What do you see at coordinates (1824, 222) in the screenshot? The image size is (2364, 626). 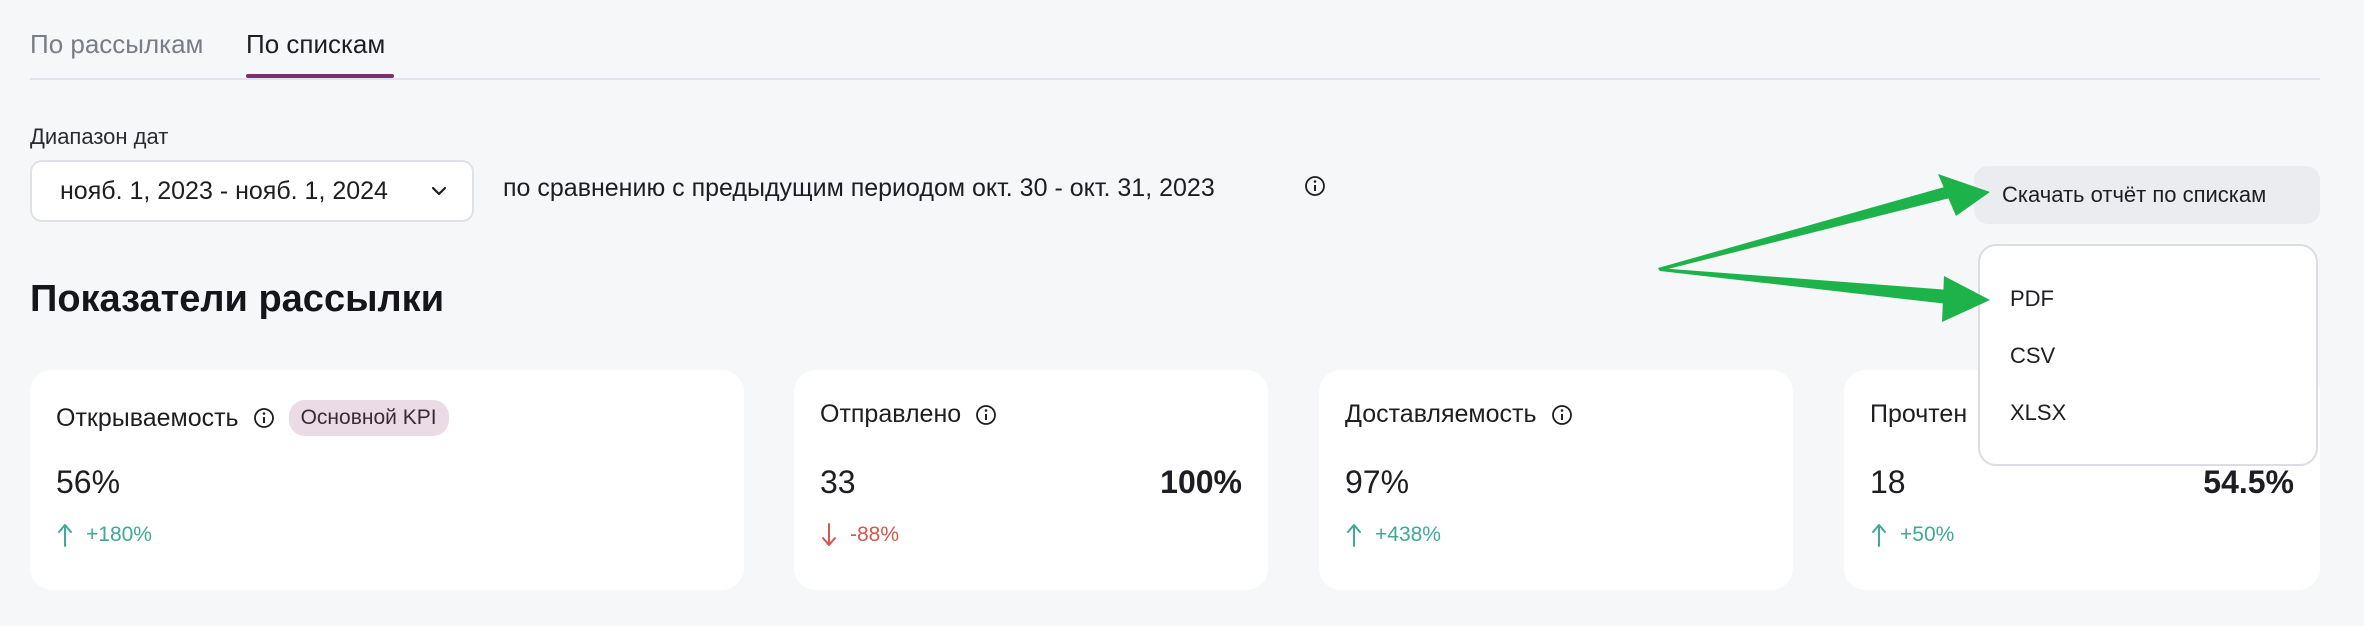 I see `annotation-arrow-to-button` at bounding box center [1824, 222].